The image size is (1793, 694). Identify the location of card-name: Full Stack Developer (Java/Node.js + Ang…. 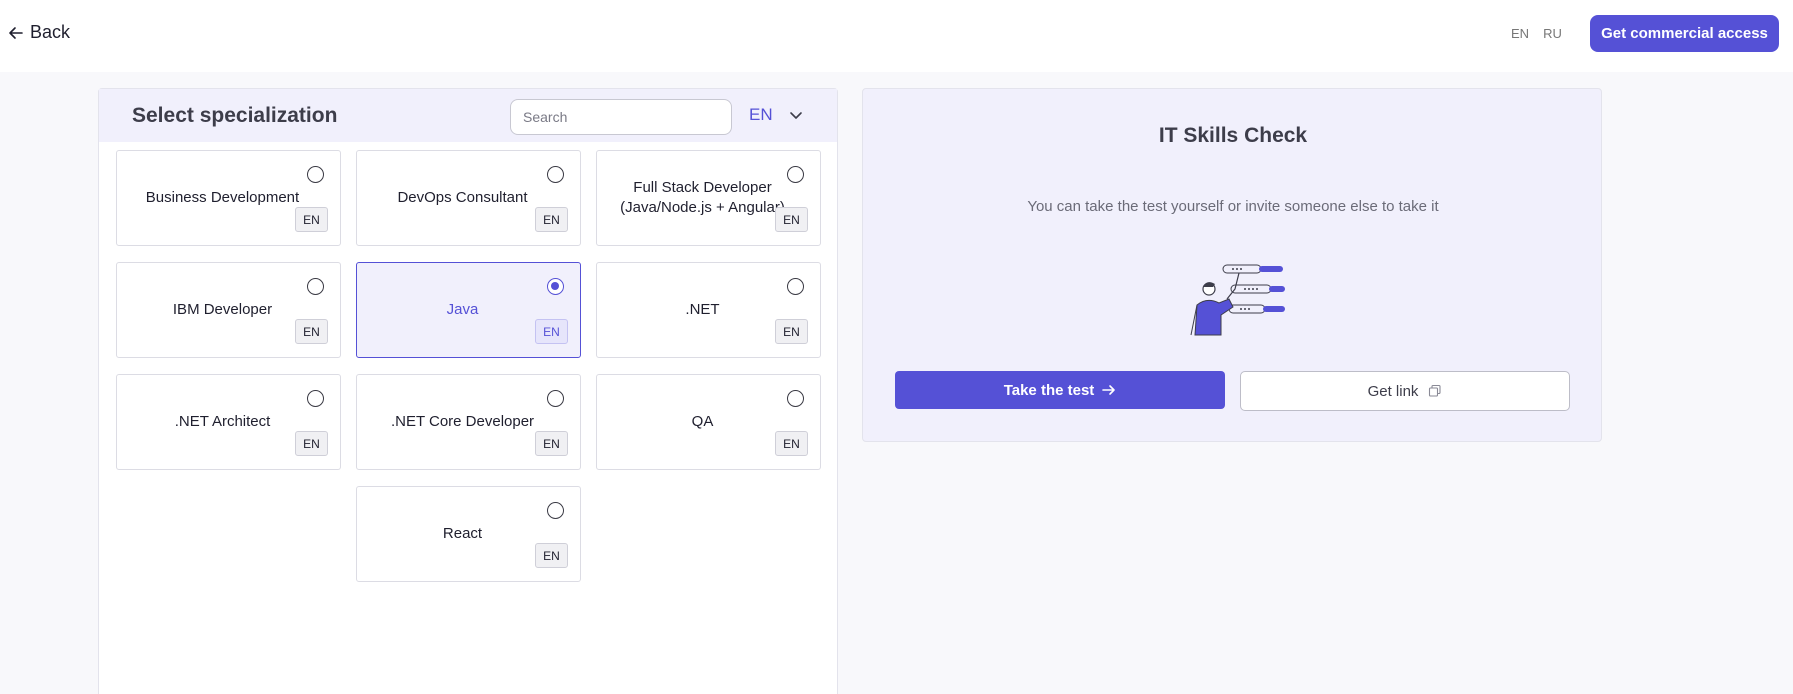
(702, 197).